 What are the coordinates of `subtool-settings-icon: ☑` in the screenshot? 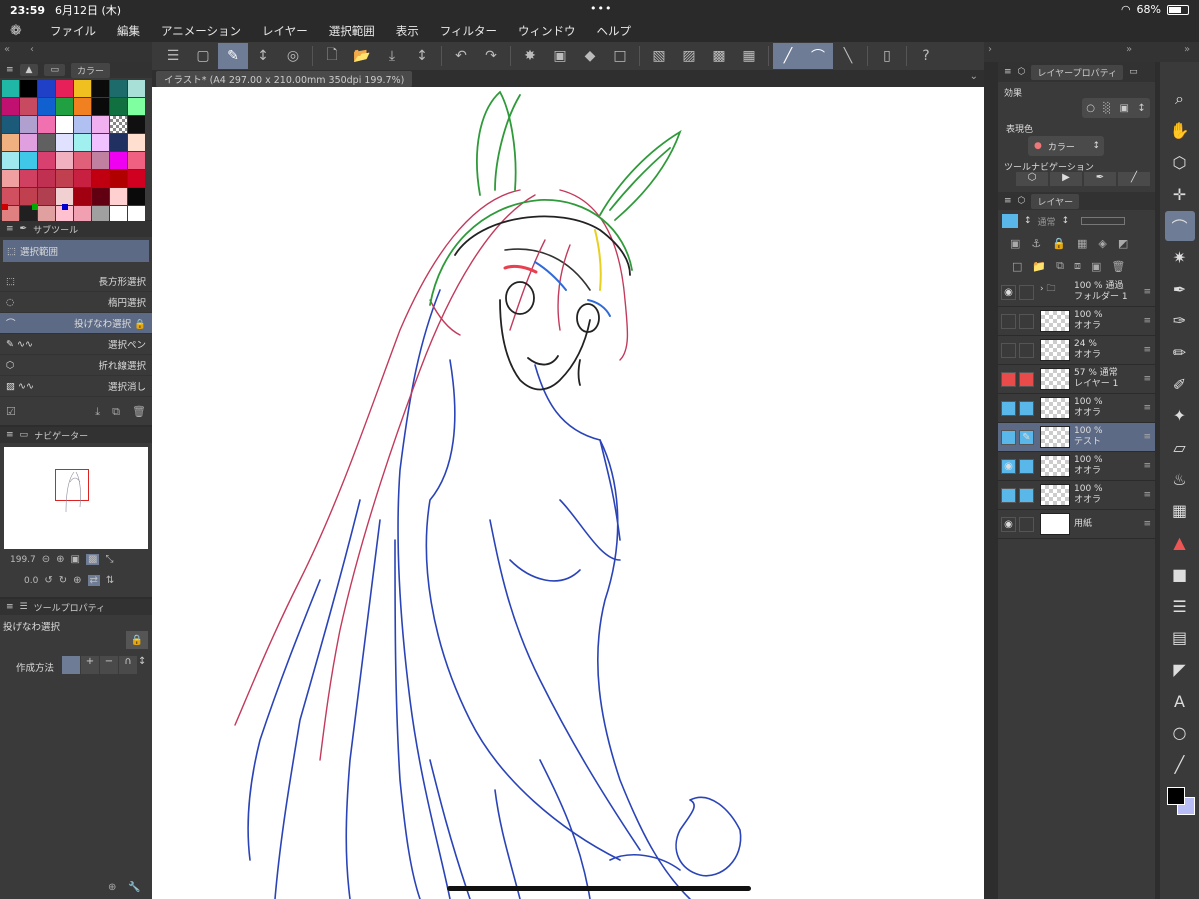 It's located at (11, 414).